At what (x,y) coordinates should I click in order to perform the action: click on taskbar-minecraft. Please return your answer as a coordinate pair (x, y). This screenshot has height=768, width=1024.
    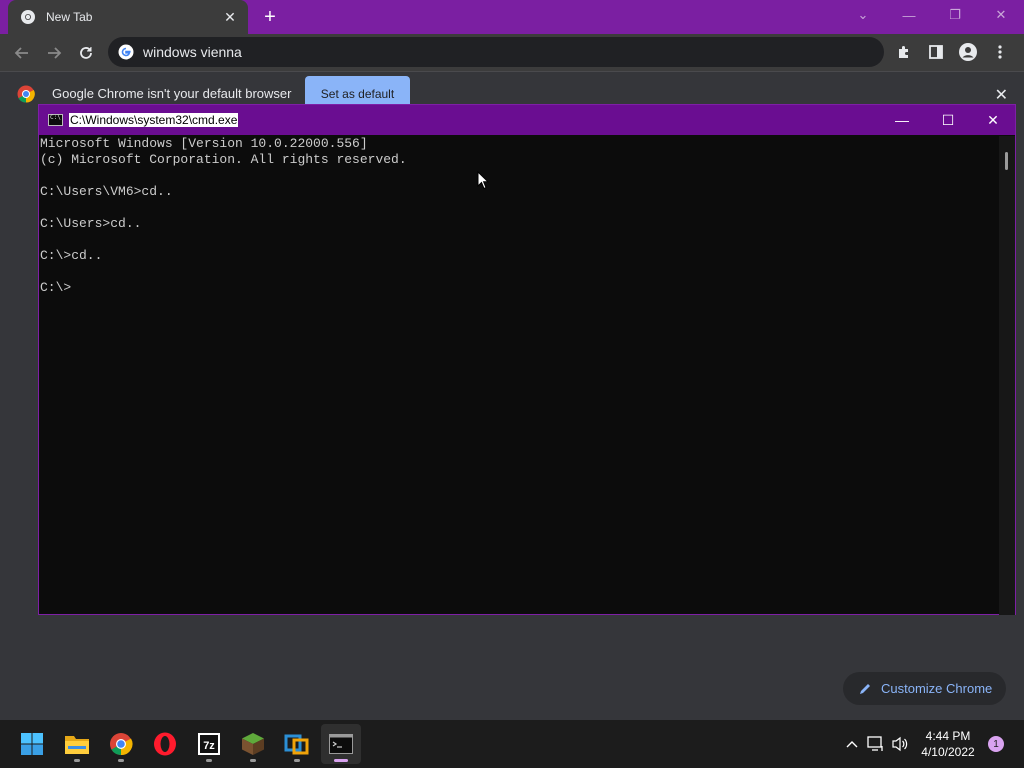
    Looking at the image, I should click on (253, 744).